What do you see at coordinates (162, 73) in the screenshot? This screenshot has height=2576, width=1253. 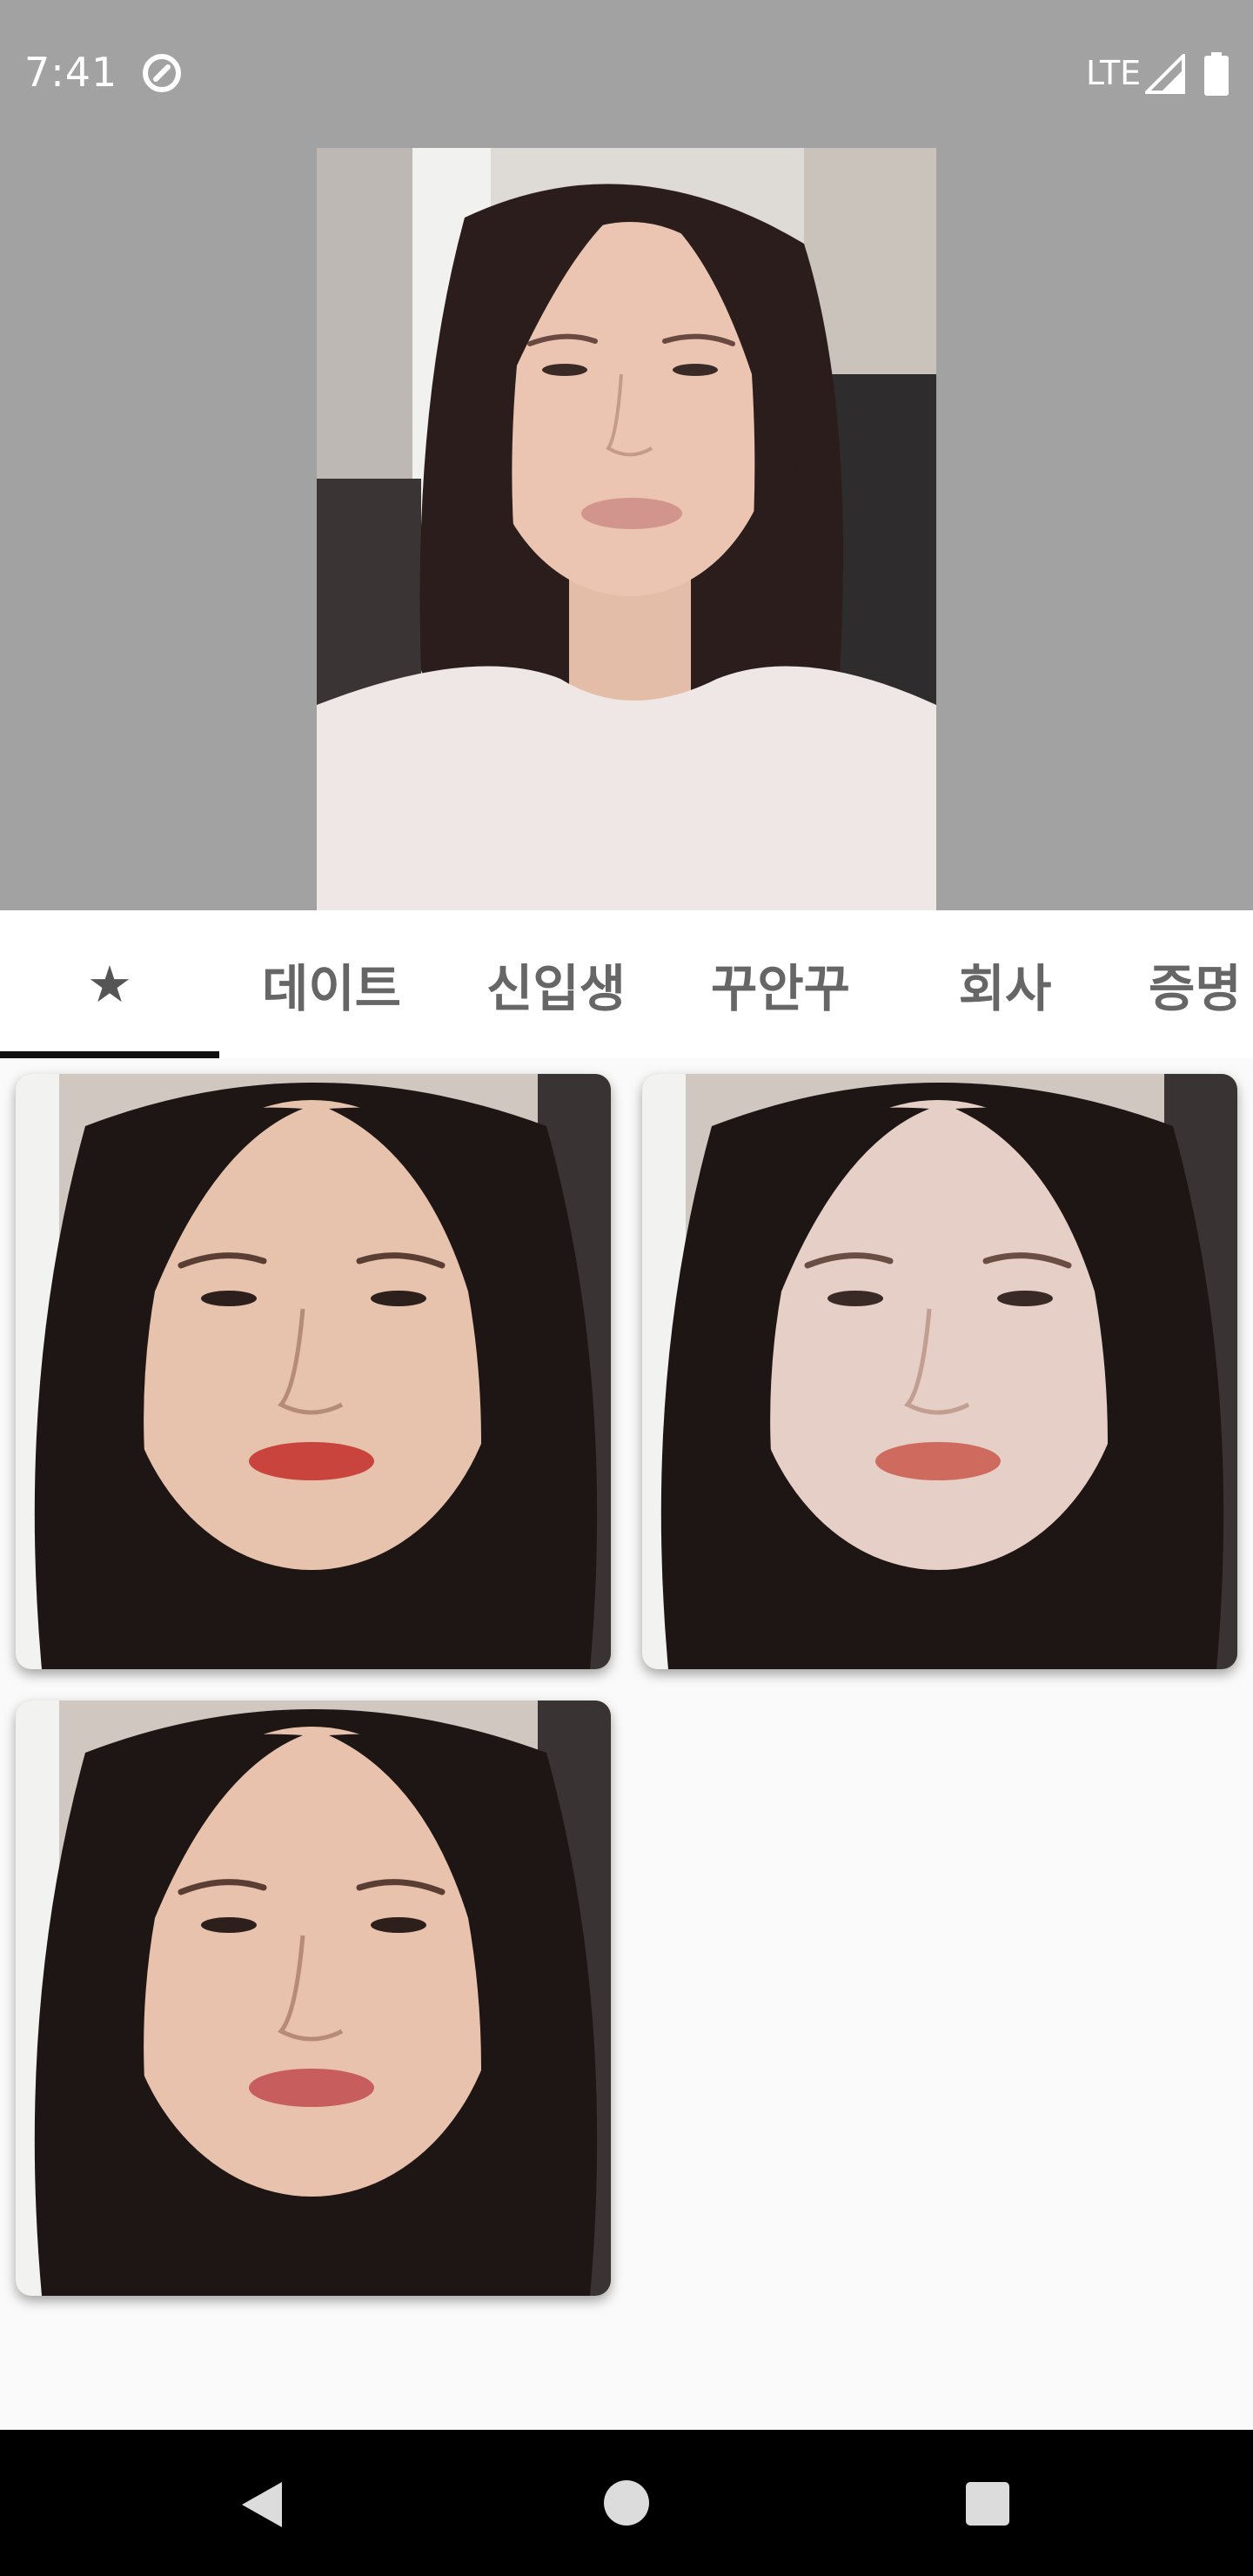 I see `data-saver-icon` at bounding box center [162, 73].